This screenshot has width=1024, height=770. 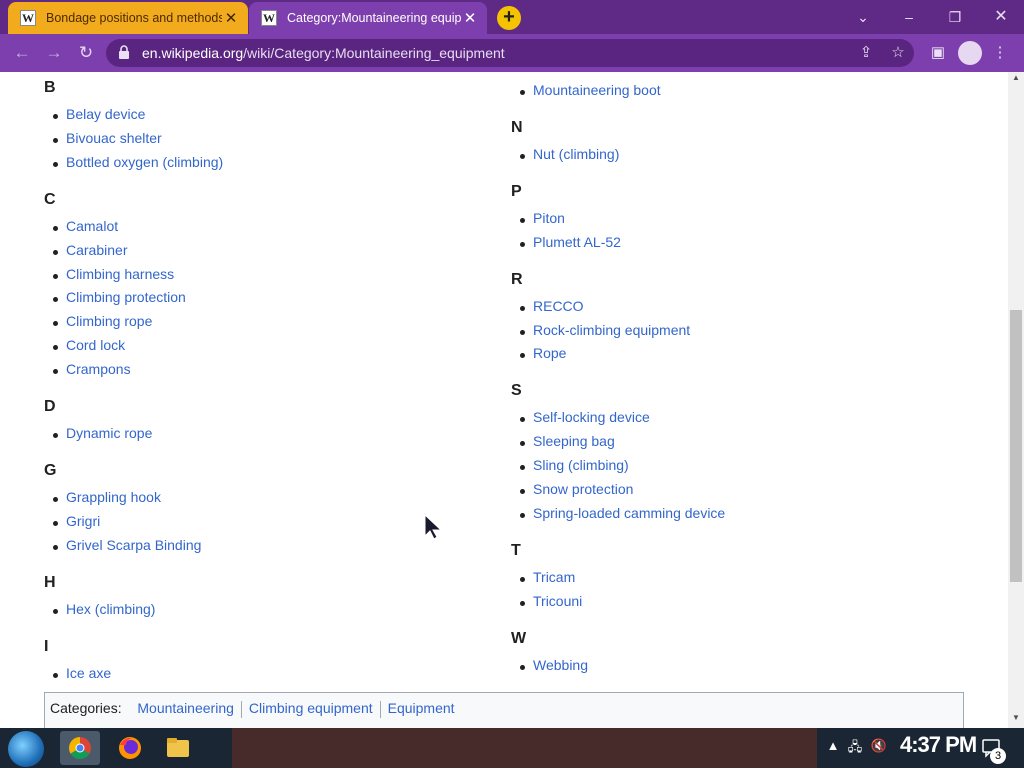 I want to click on profile-avatar-icon, so click(x=970, y=53).